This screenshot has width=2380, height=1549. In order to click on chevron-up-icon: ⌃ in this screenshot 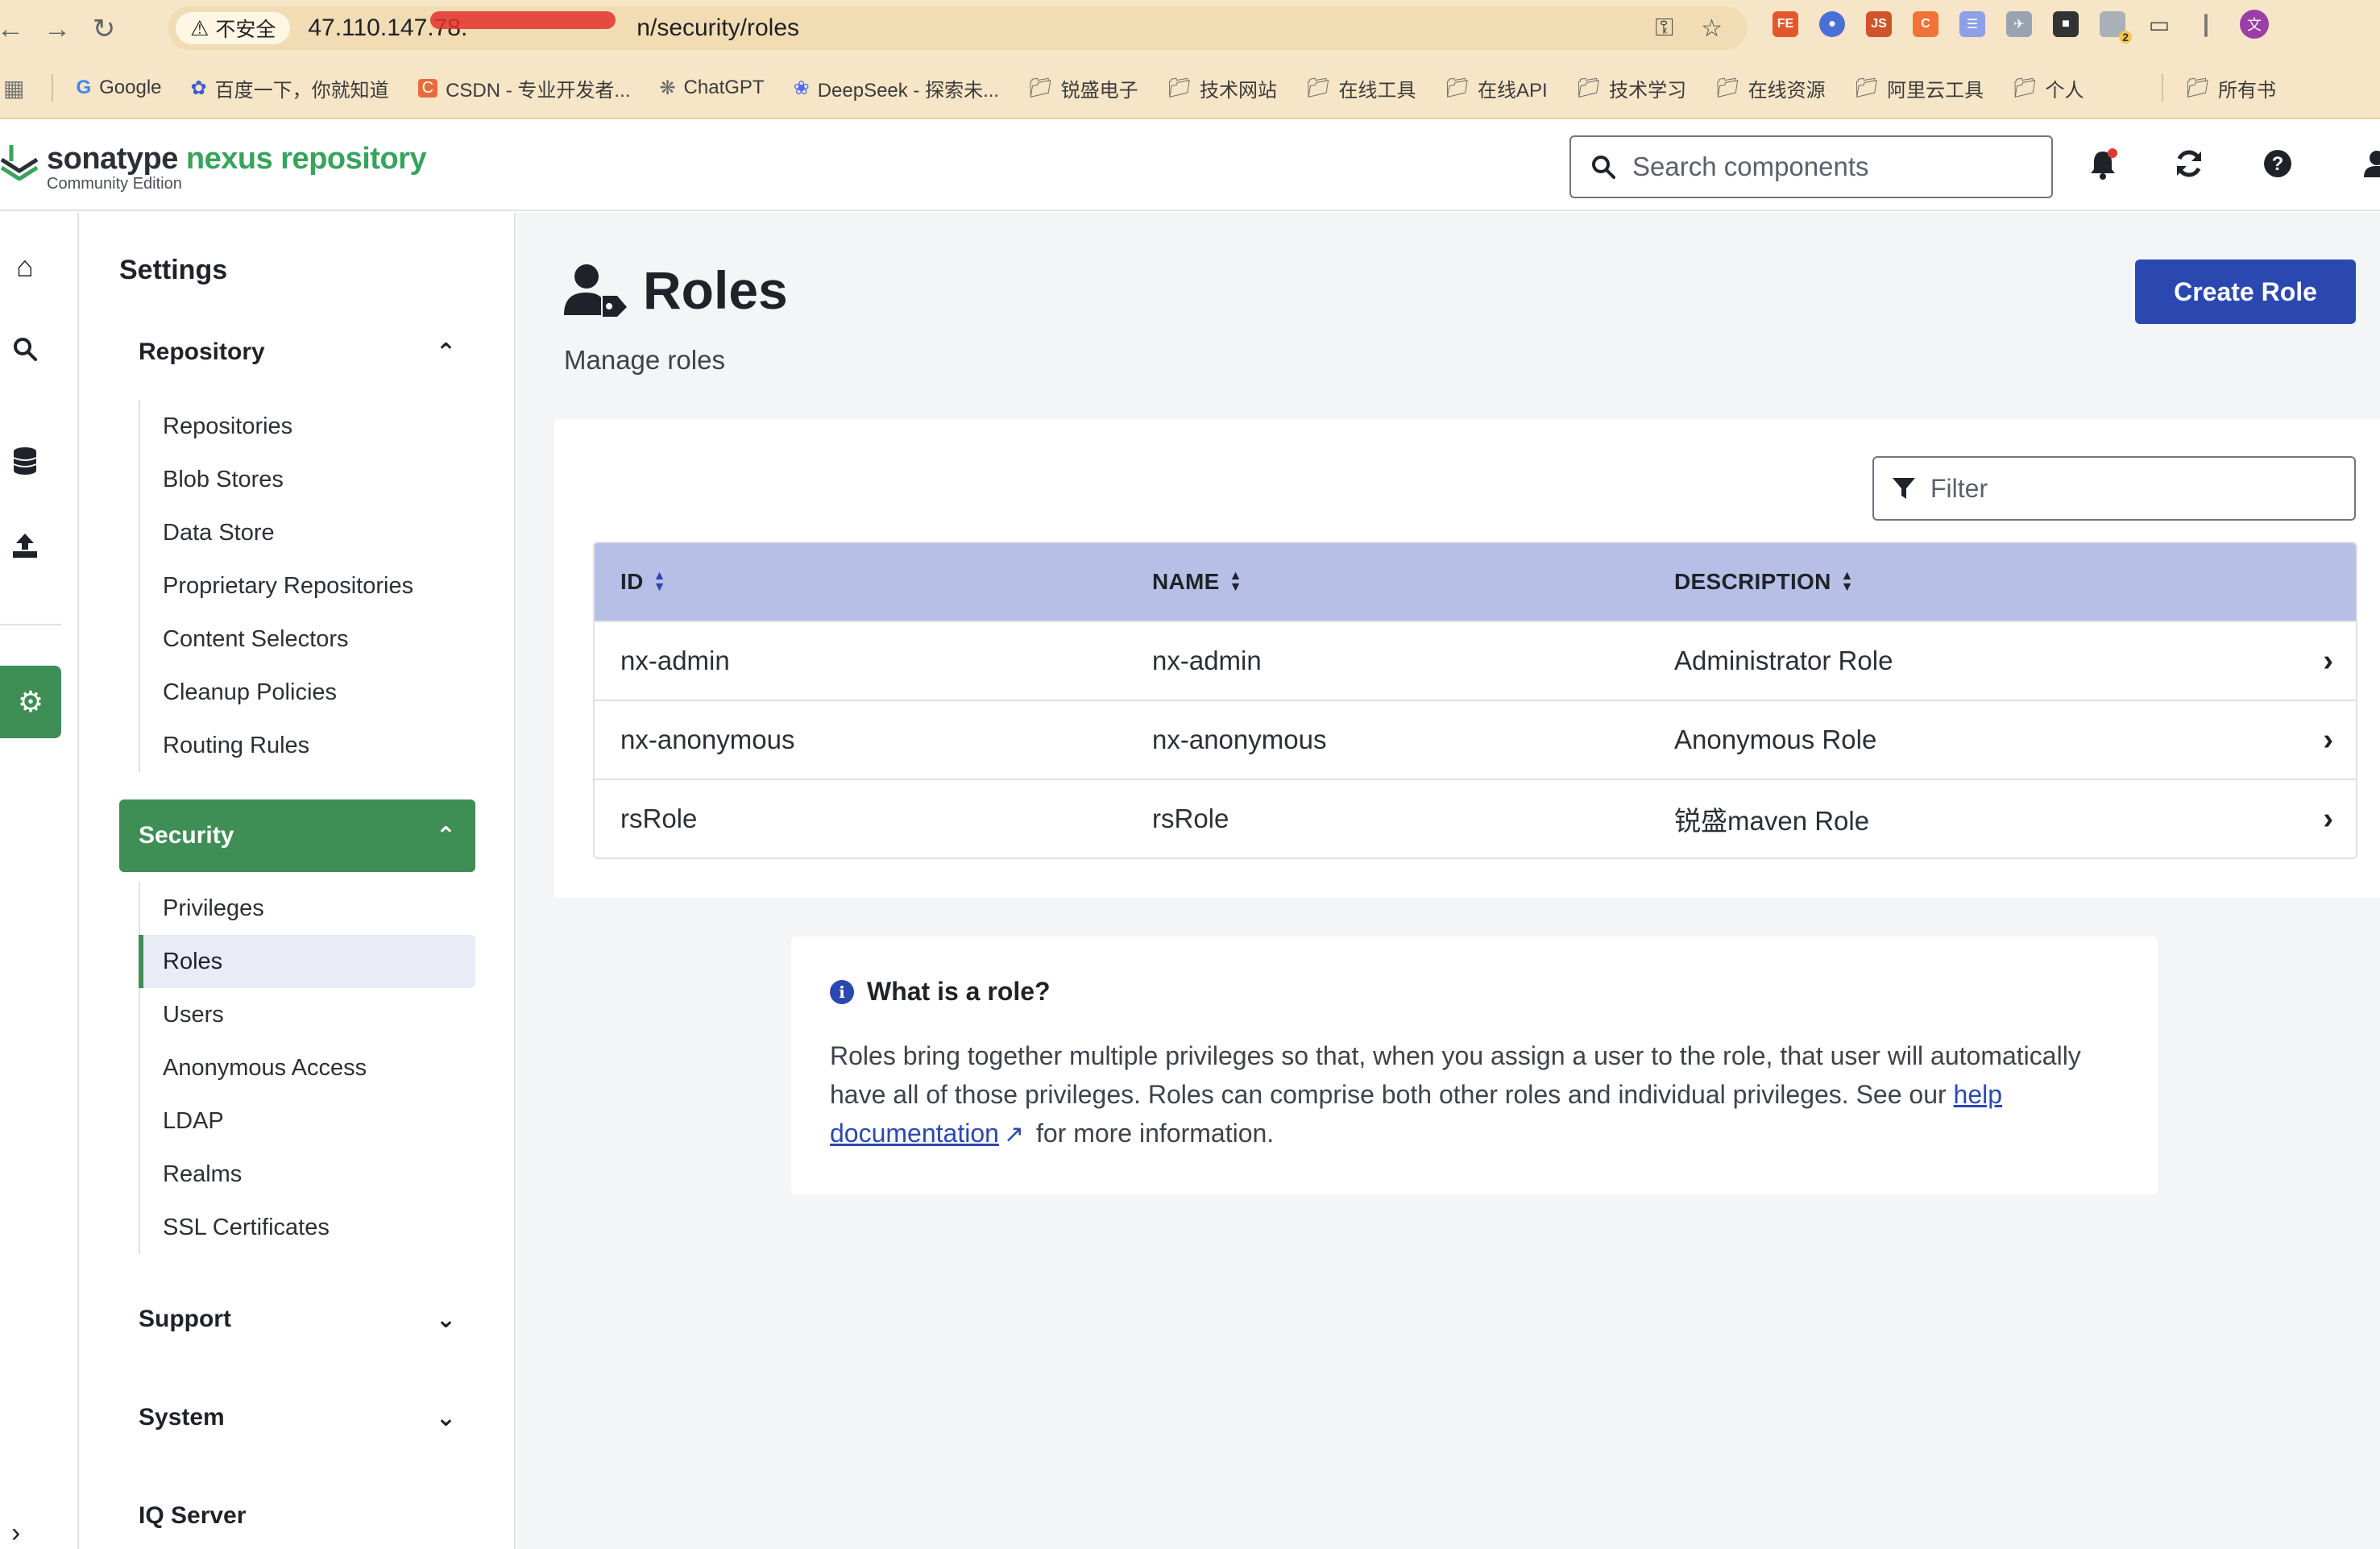, I will do `click(446, 352)`.